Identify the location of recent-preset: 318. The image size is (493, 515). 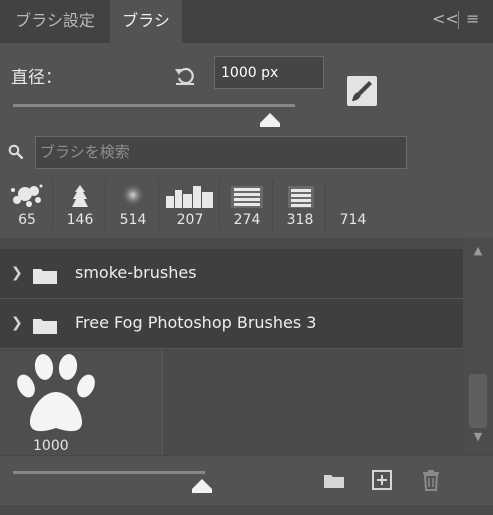
(300, 205).